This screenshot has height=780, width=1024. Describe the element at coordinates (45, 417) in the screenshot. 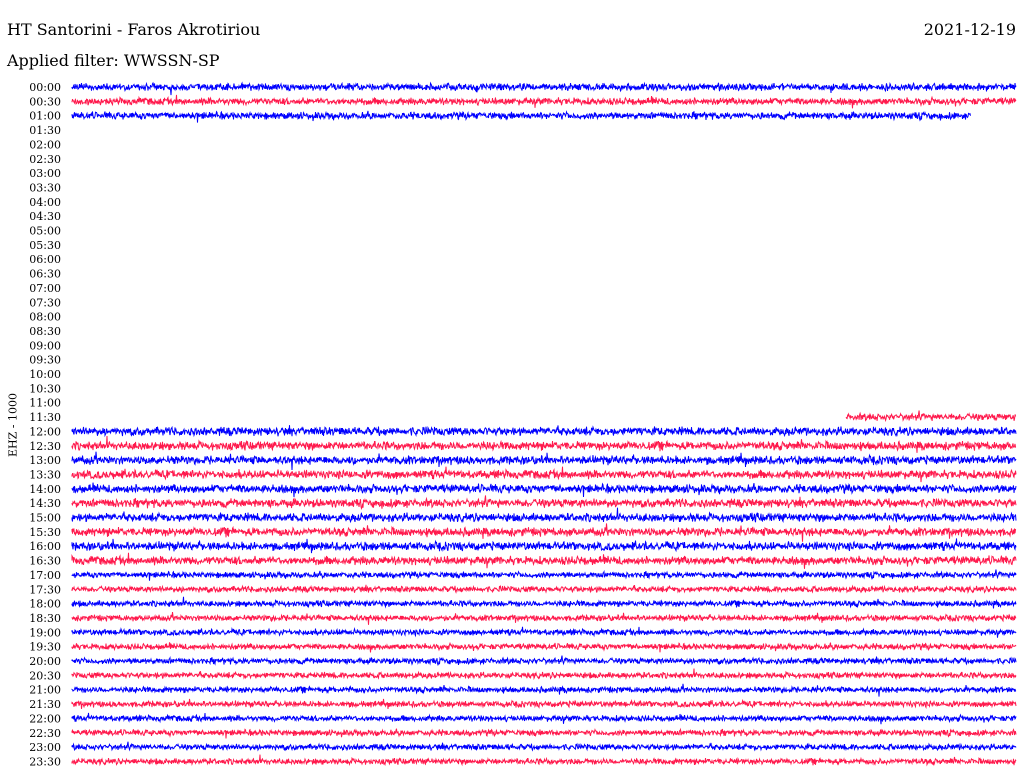

I see `time-tick-label: 11:30` at that location.